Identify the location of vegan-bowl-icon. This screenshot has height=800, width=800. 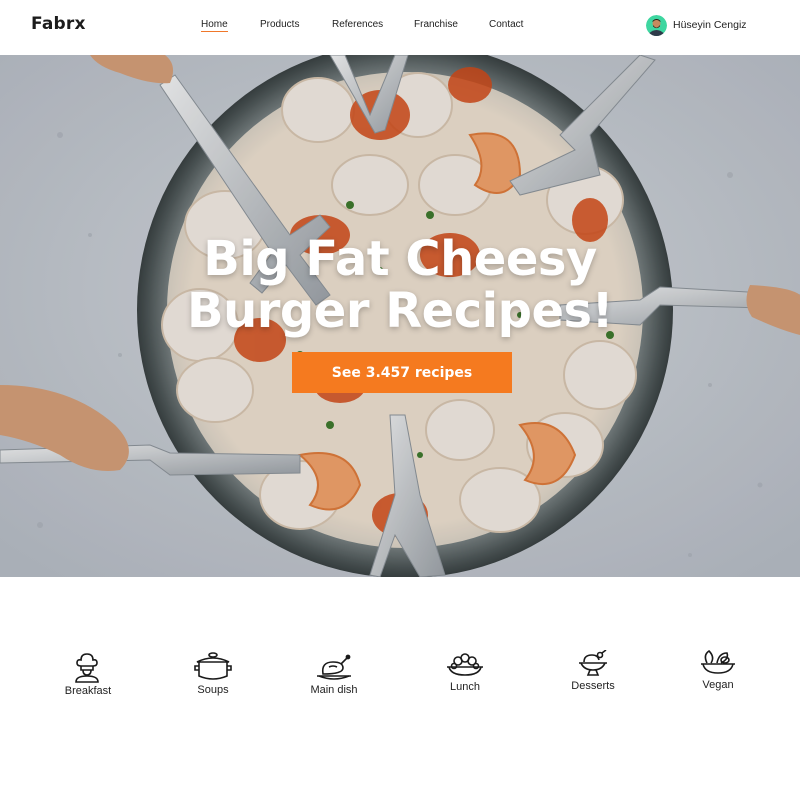
(718, 661).